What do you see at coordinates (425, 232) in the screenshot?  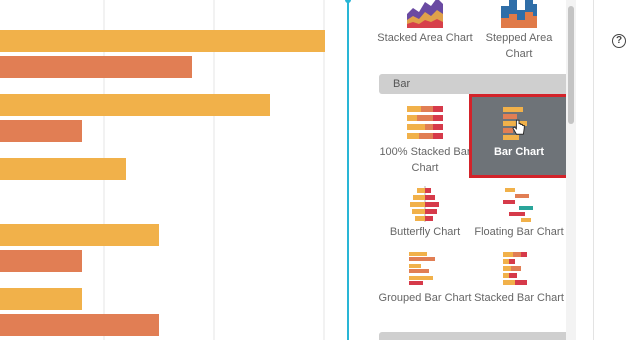 I see `tile-label: Butterfly Chart` at bounding box center [425, 232].